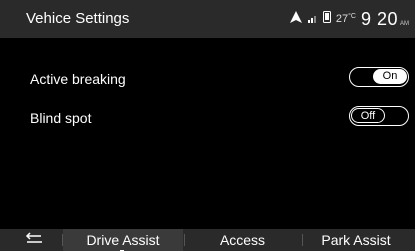 This screenshot has height=251, width=415. Describe the element at coordinates (242, 240) in the screenshot. I see `tab-access: Access` at that location.